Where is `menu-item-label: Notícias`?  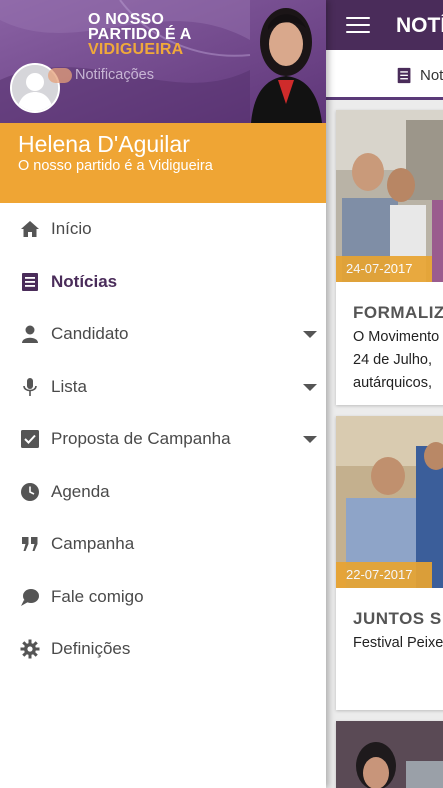
menu-item-label: Notícias is located at coordinates (84, 281).